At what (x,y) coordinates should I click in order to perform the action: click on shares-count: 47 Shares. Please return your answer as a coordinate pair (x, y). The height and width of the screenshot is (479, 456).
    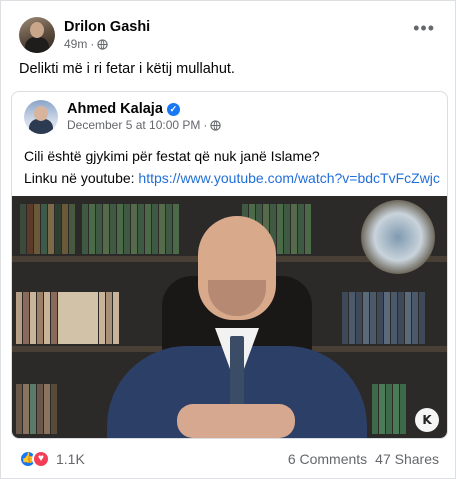
    Looking at the image, I should click on (407, 459).